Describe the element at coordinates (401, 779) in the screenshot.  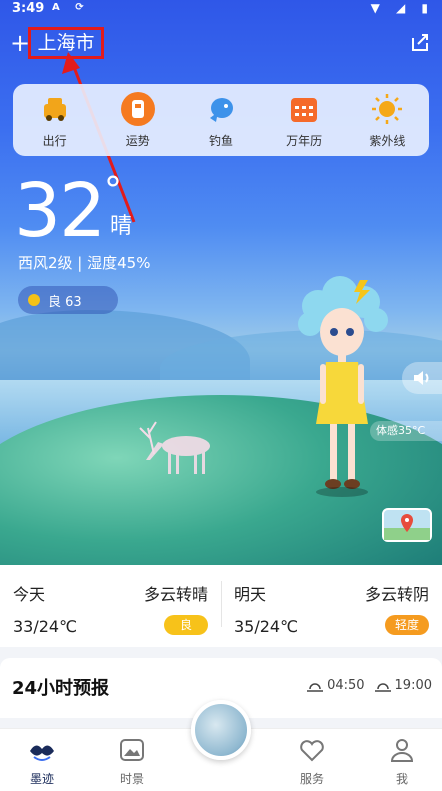
I see `tab-label: 我` at that location.